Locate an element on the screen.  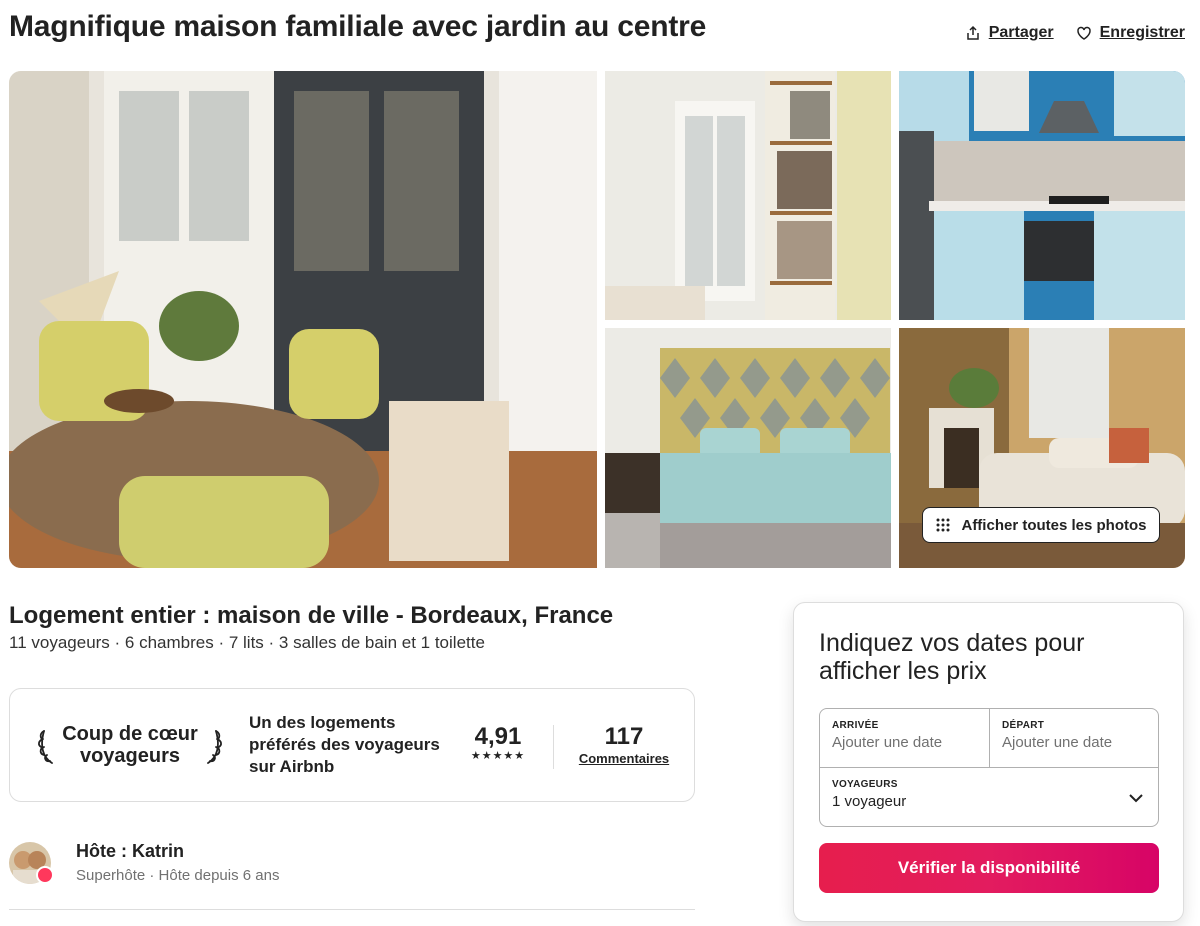
photo-kitchen is located at coordinates (1042, 195).